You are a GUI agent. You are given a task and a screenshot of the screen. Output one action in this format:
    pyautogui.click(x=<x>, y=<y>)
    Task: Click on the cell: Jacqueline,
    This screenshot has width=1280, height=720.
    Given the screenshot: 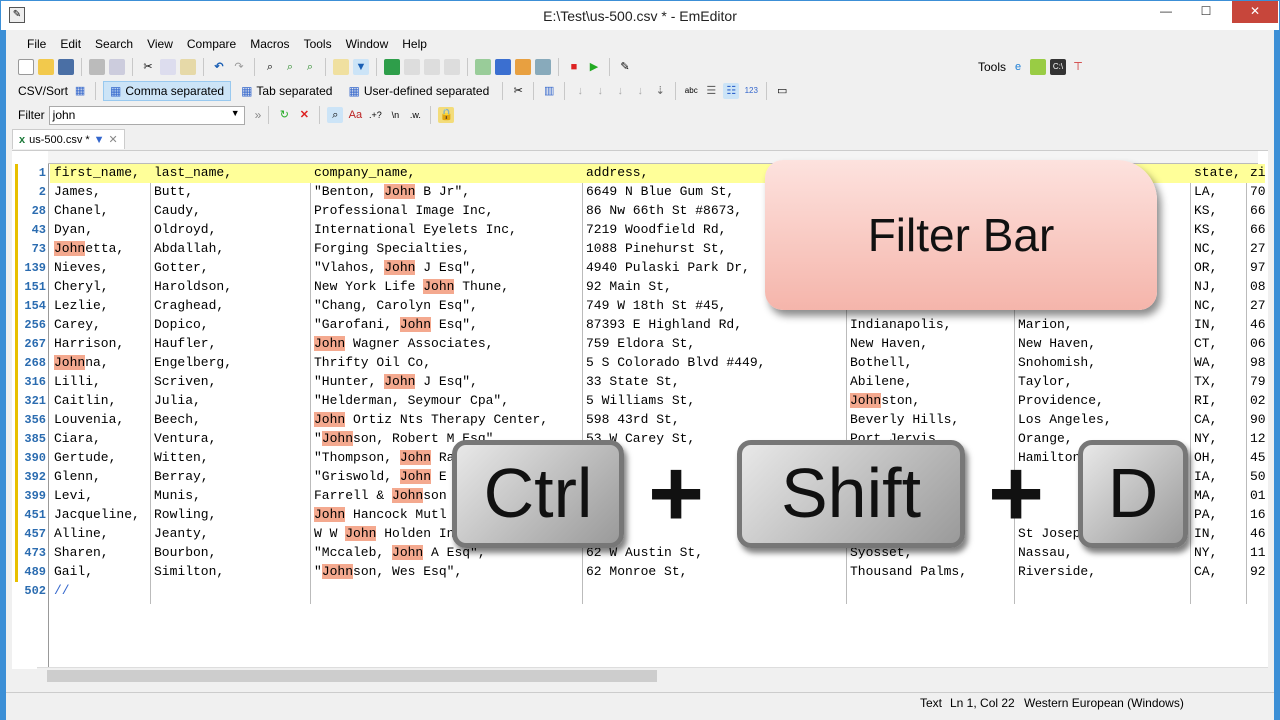 What is the action you would take?
    pyautogui.click(x=100, y=516)
    